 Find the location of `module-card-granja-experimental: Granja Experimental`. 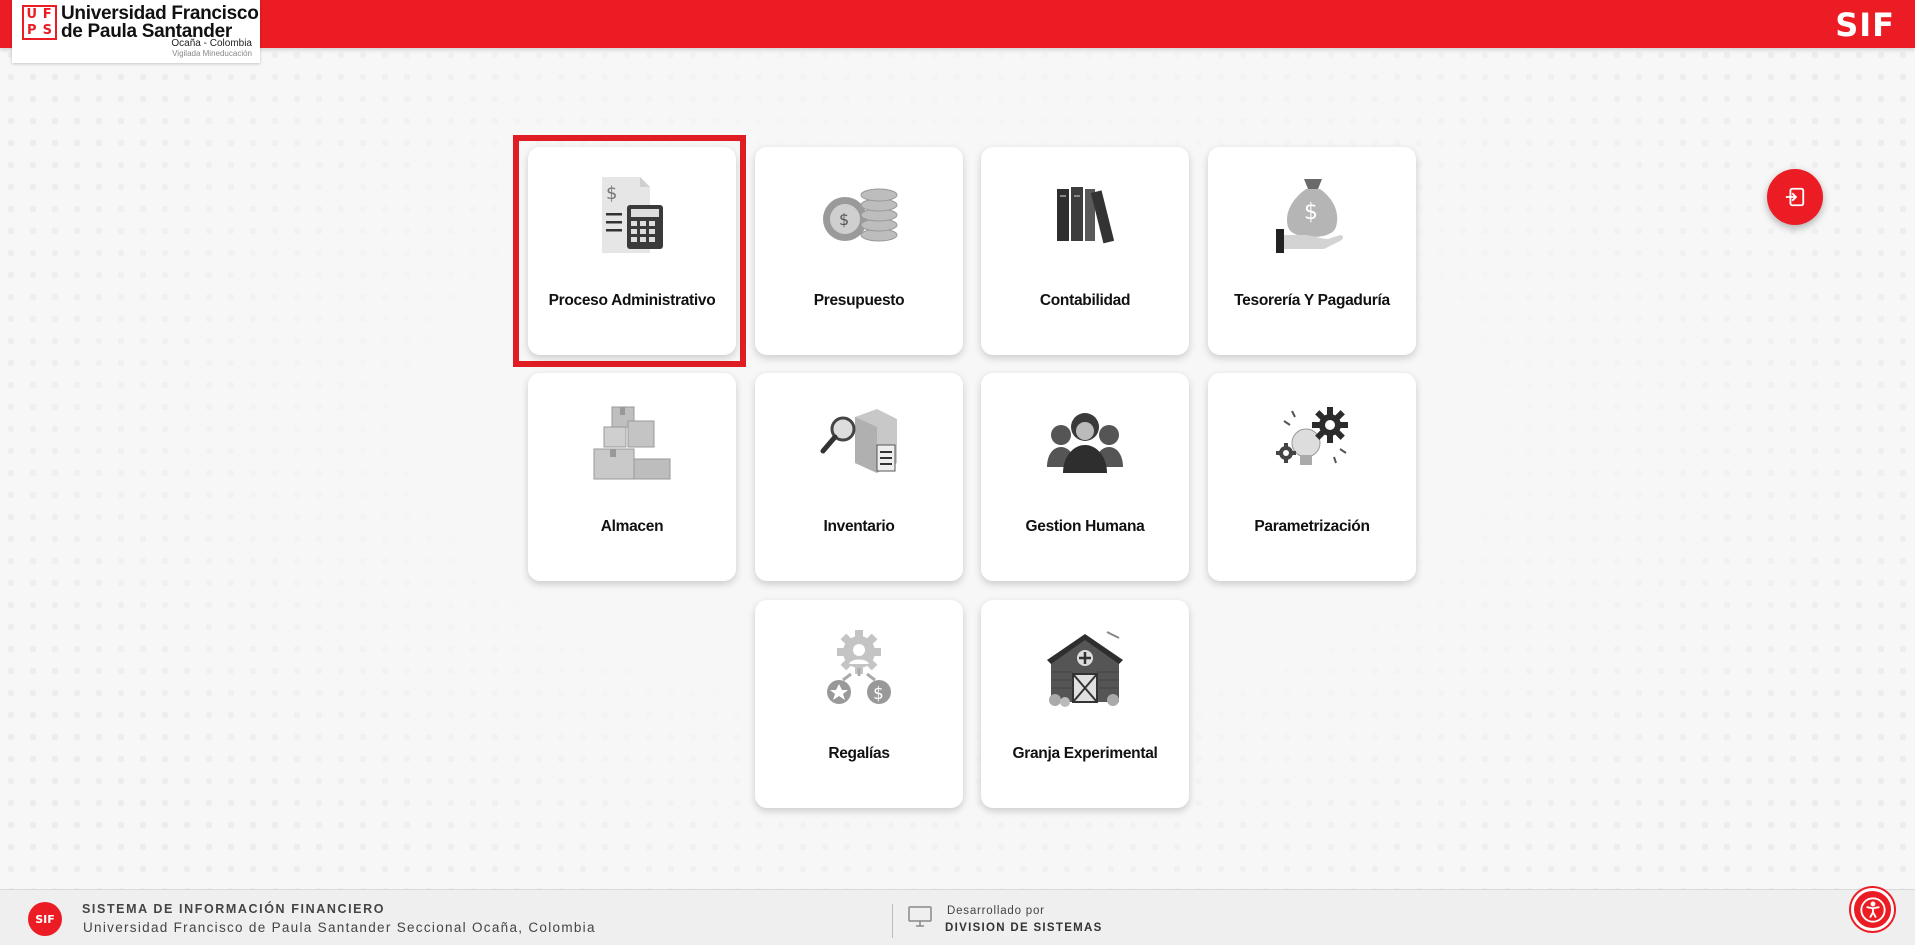

module-card-granja-experimental: Granja Experimental is located at coordinates (1085, 704).